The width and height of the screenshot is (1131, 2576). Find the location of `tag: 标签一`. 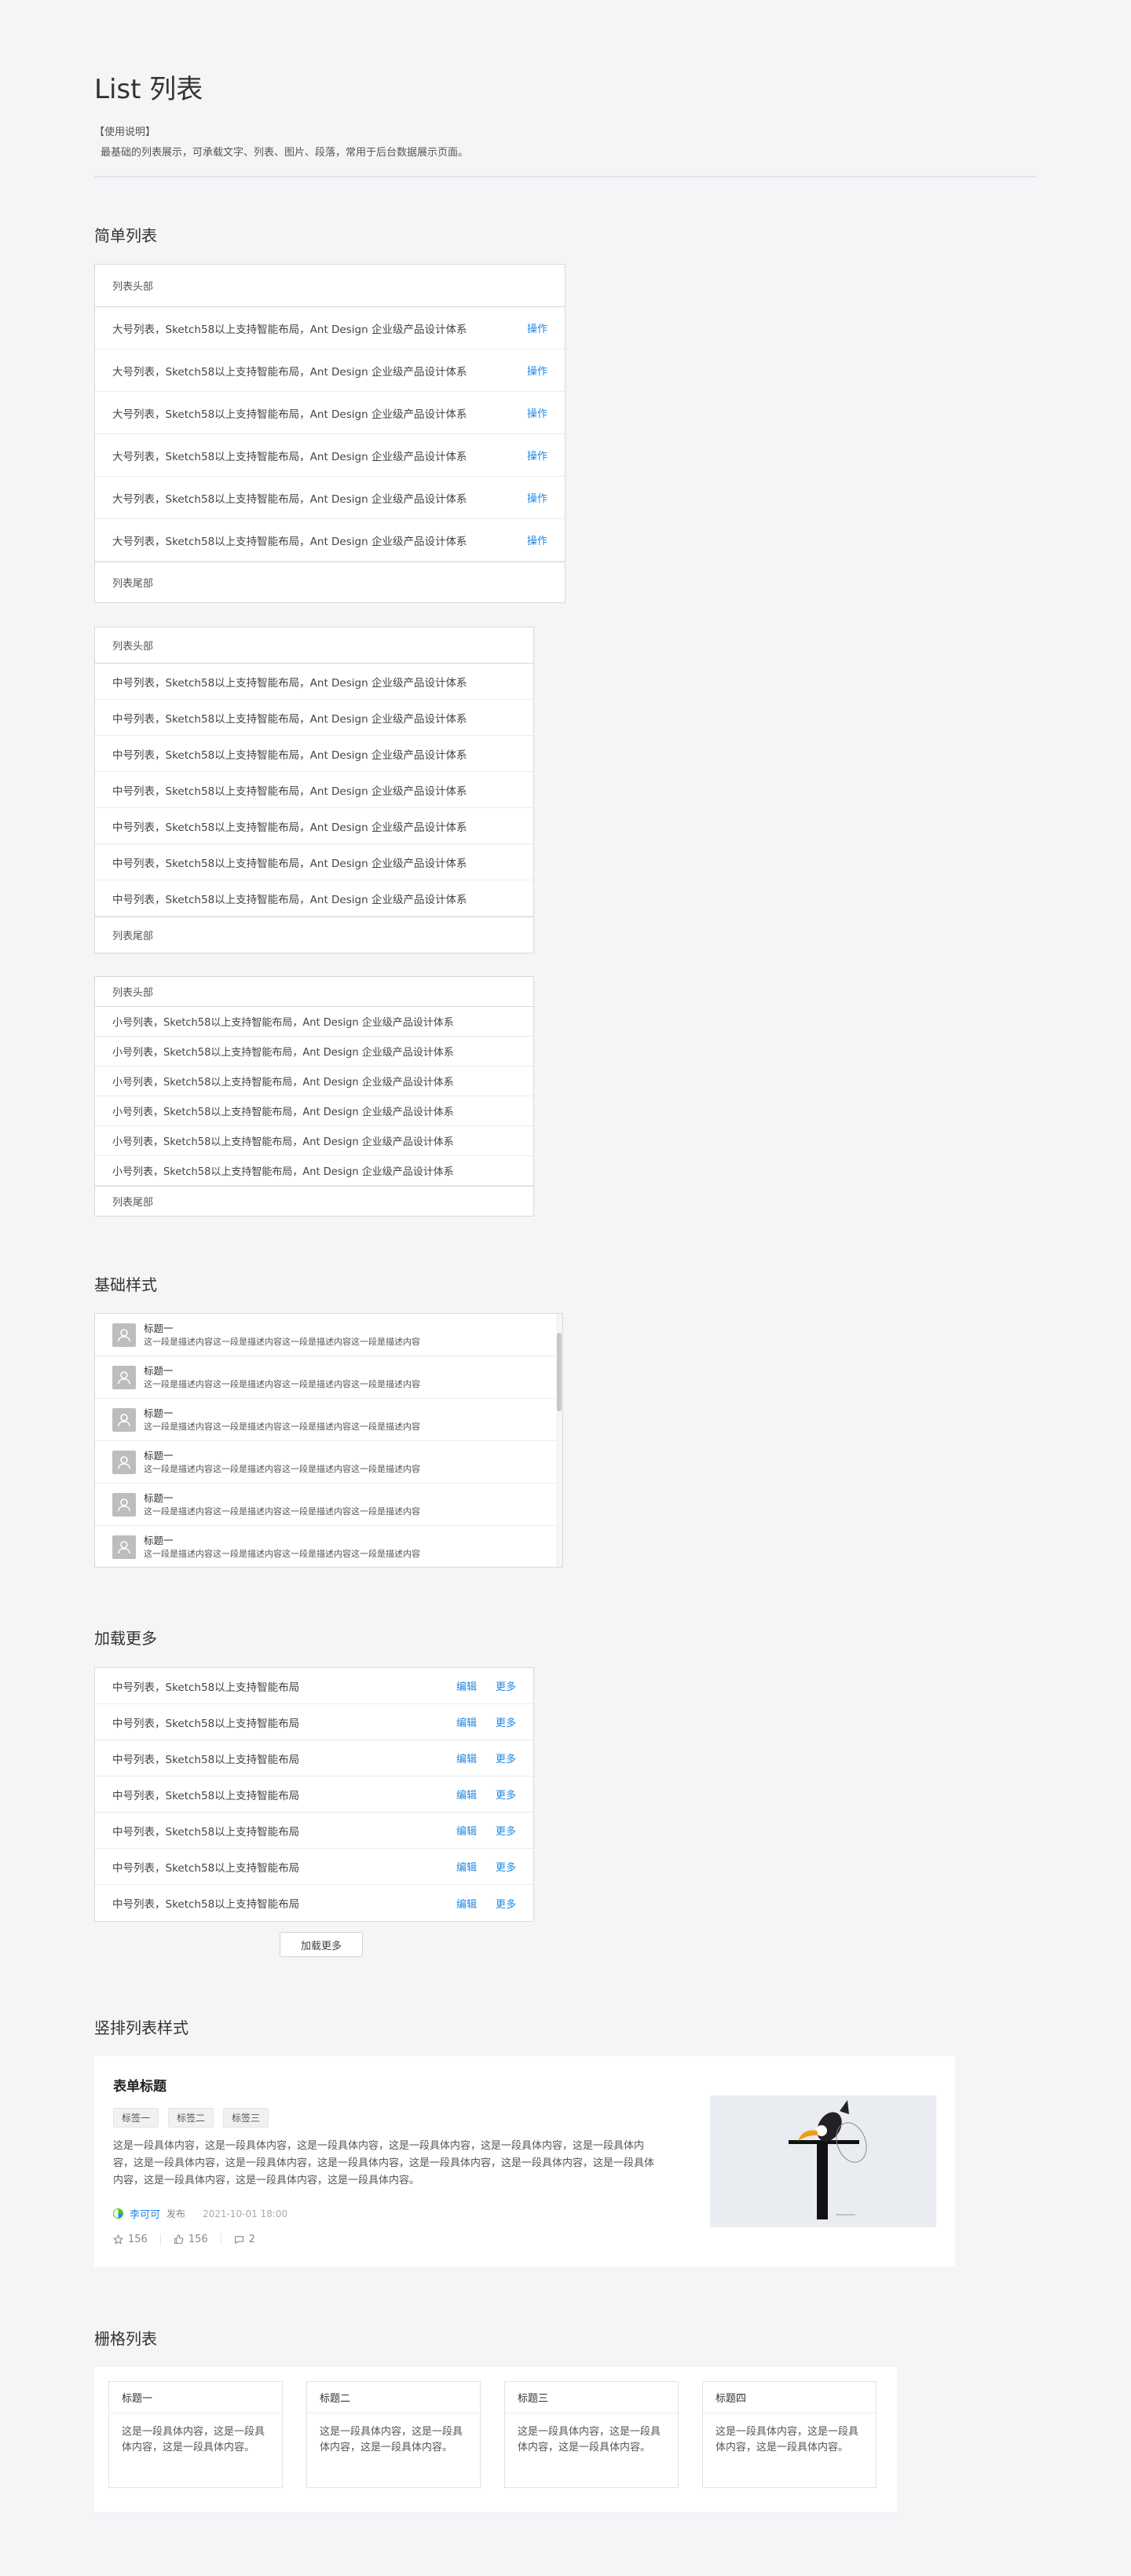

tag: 标签一 is located at coordinates (136, 2118).